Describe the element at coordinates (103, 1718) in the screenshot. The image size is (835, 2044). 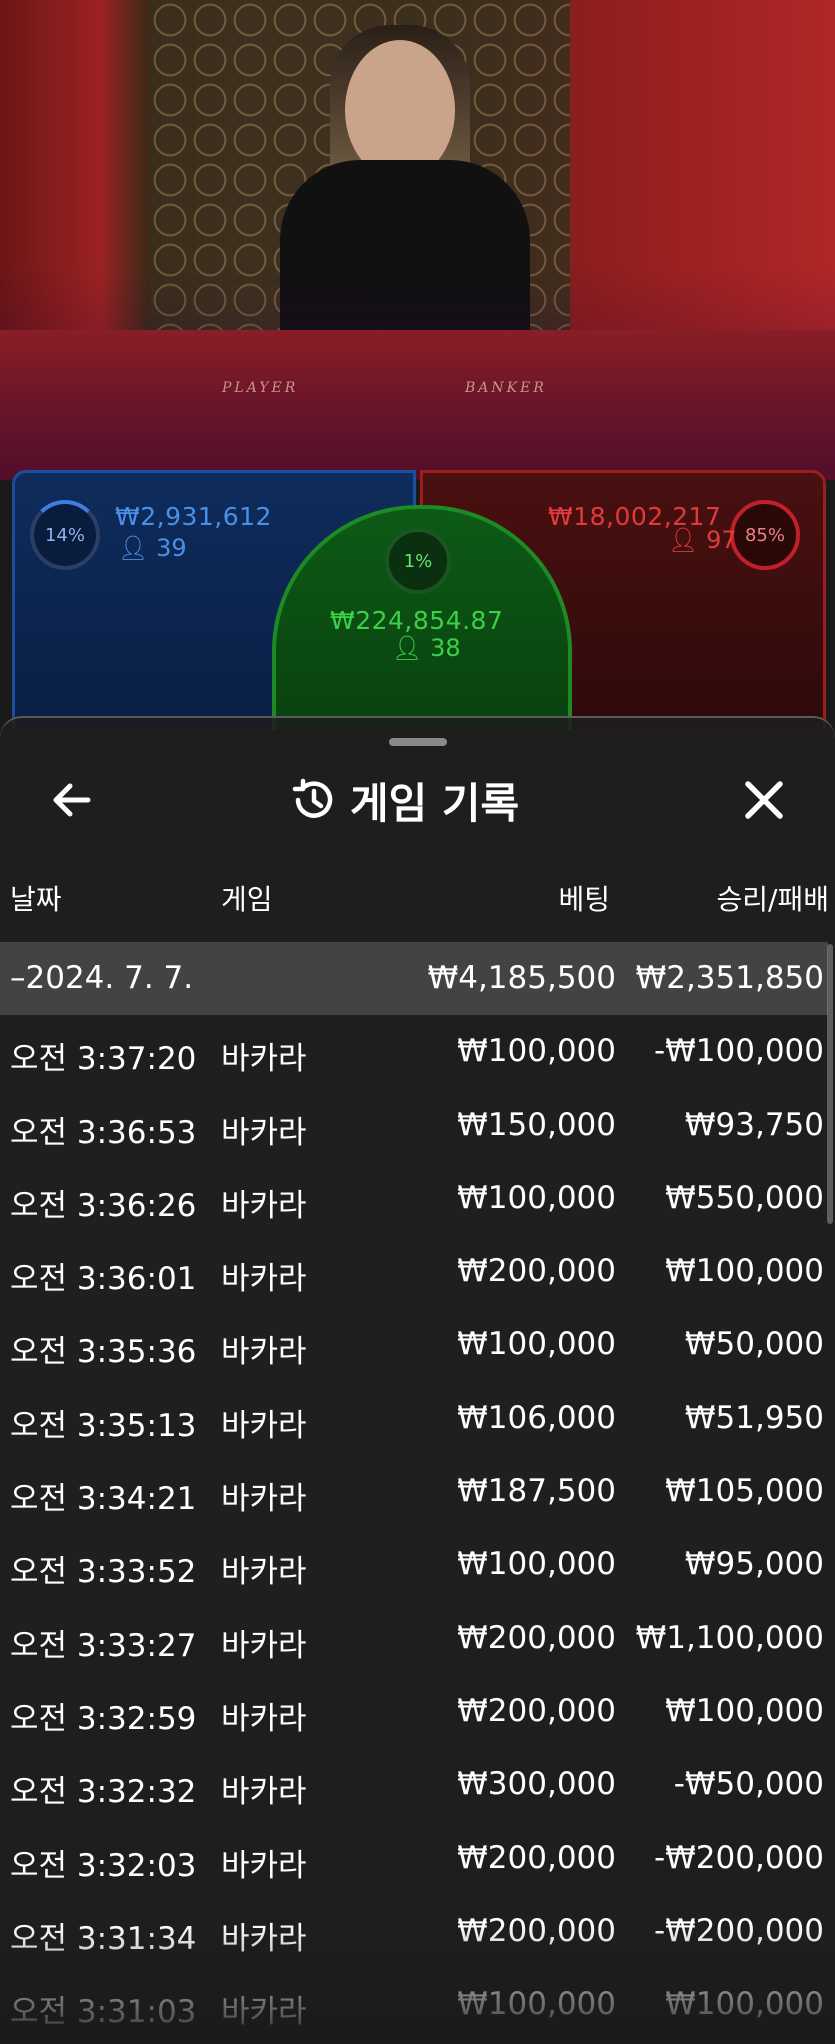
I see `row-time: 오전 3:32:59` at that location.